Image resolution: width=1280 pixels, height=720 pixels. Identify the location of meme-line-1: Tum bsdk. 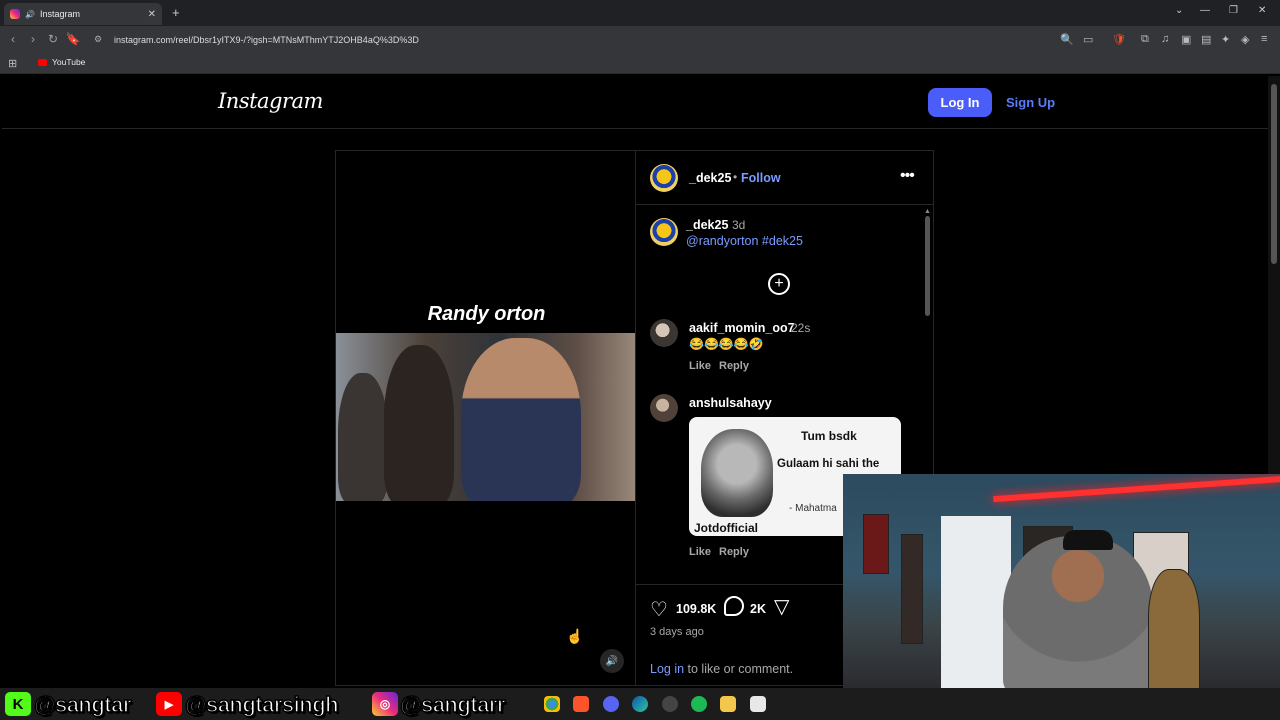
(829, 436).